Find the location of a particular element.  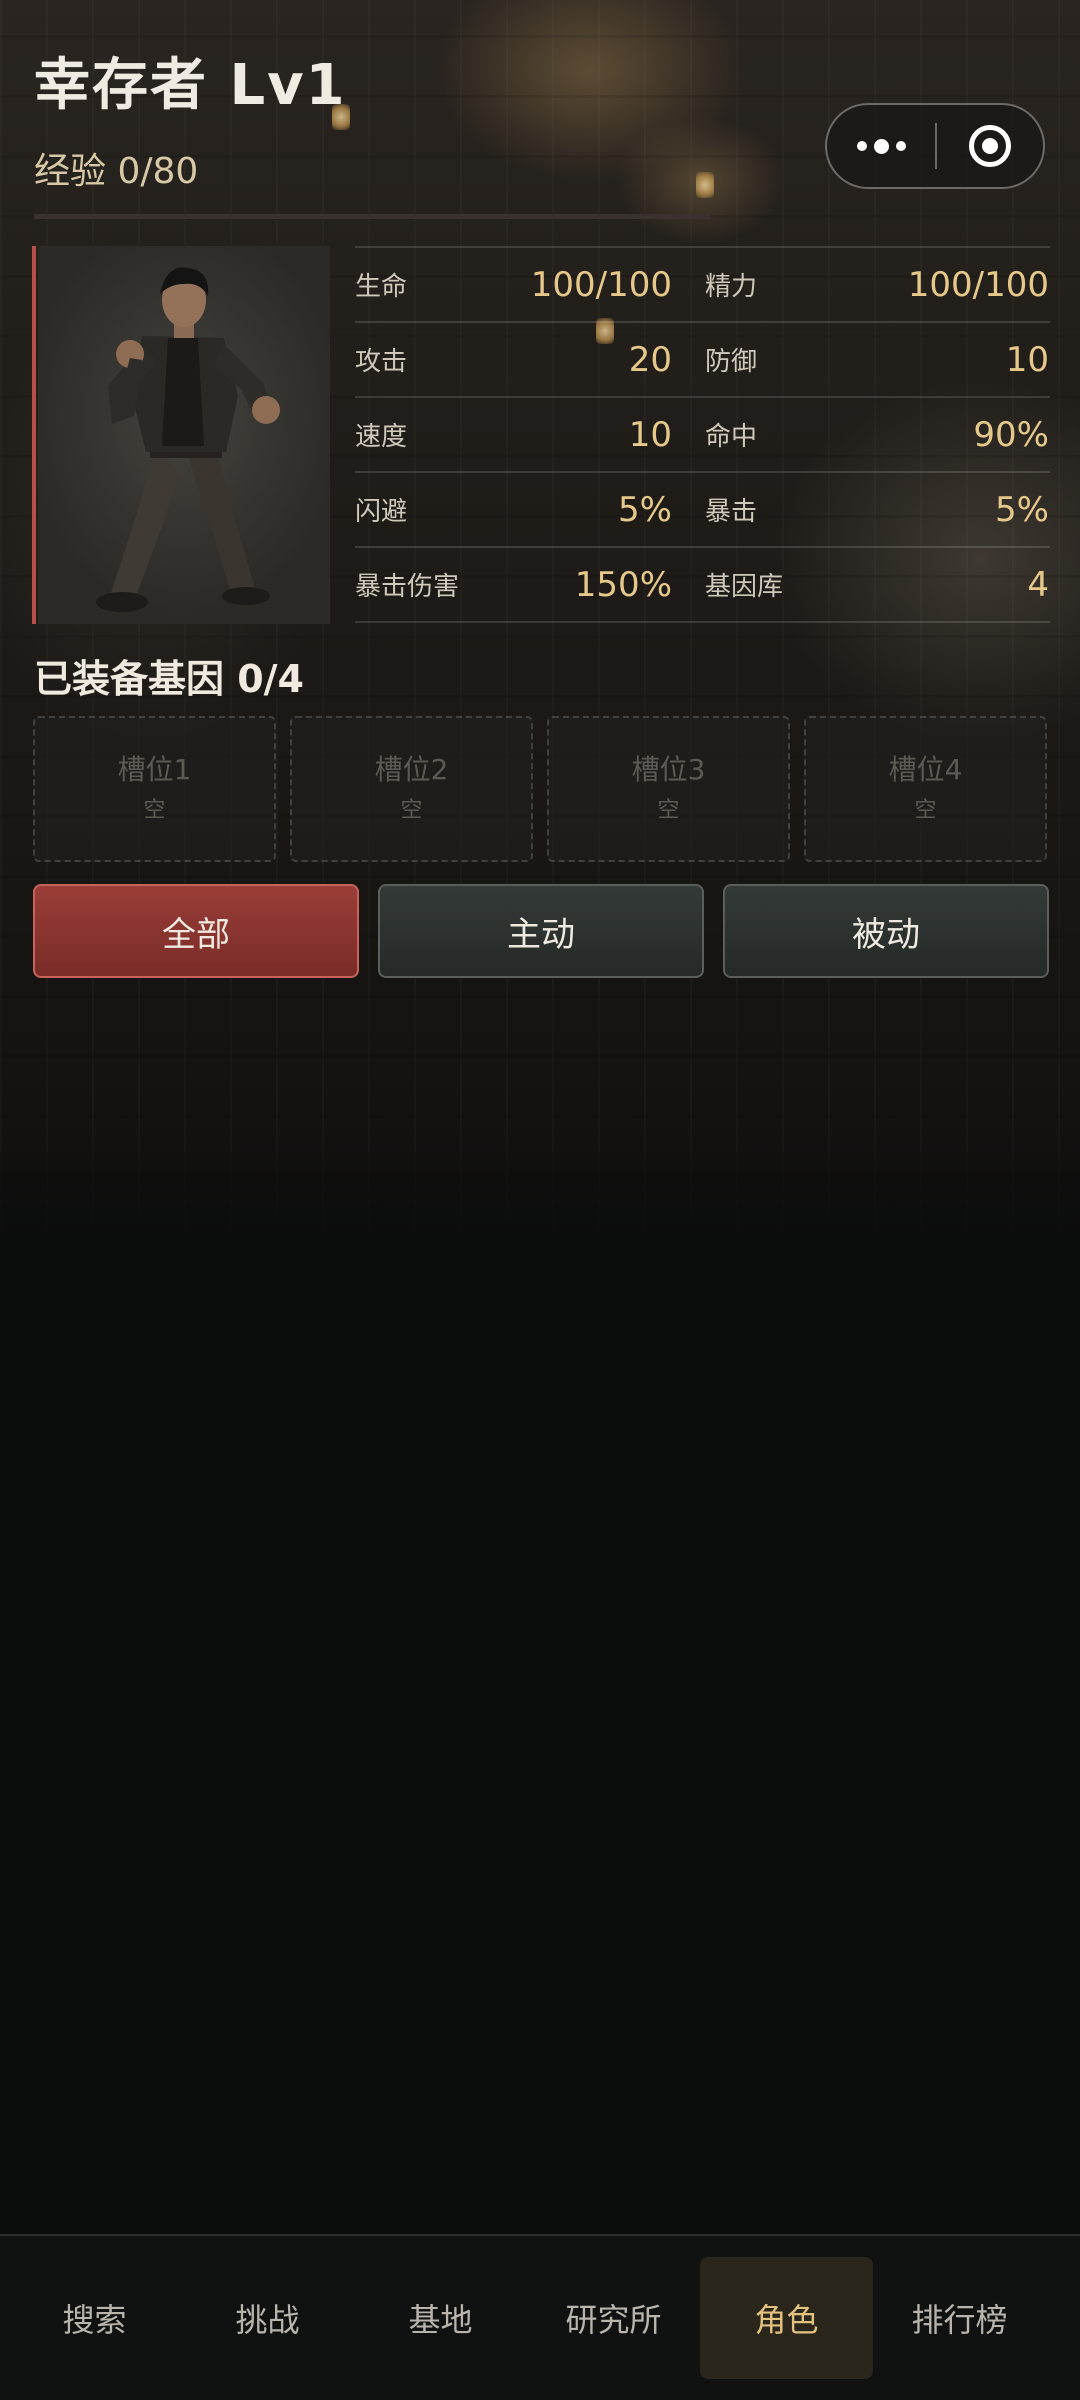

mini-program-capsule is located at coordinates (935, 146).